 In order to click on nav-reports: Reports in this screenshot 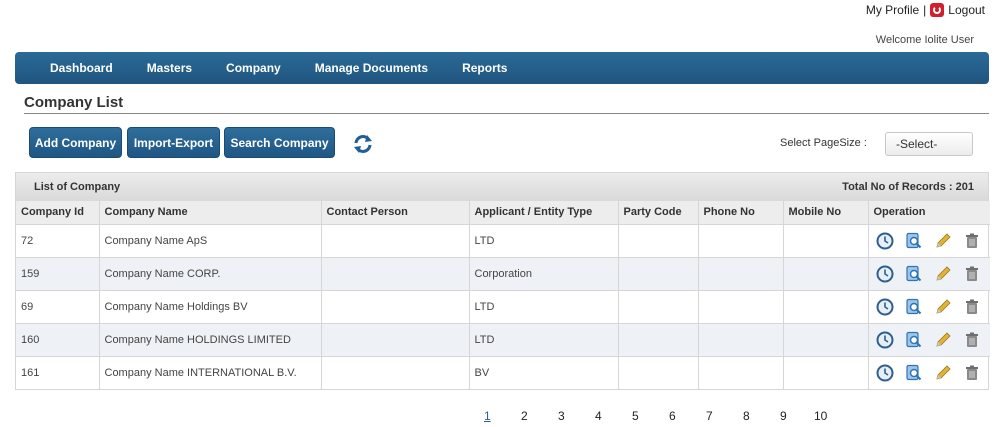, I will do `click(484, 68)`.